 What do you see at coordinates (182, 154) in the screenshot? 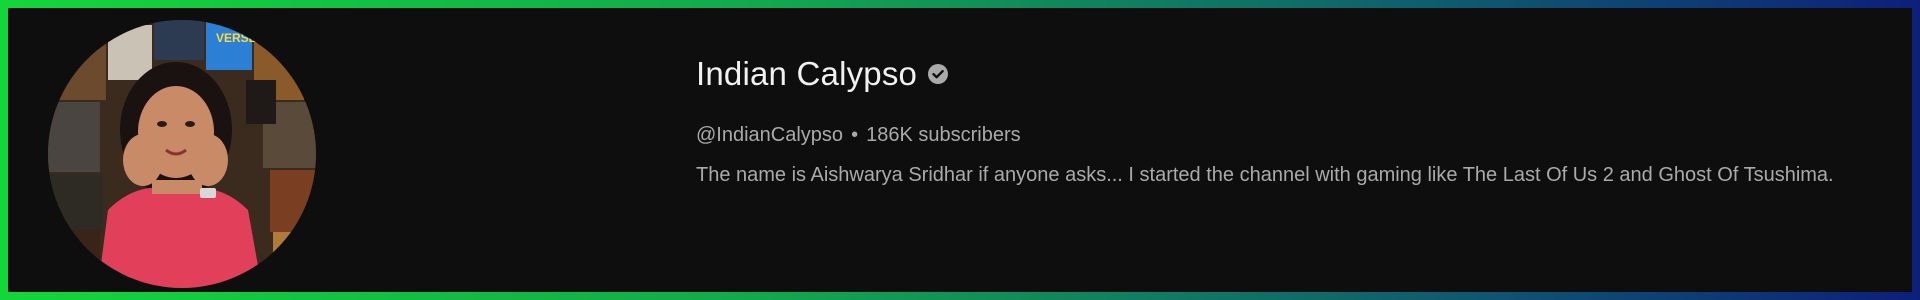
I see `channel-avatar: VERSE` at bounding box center [182, 154].